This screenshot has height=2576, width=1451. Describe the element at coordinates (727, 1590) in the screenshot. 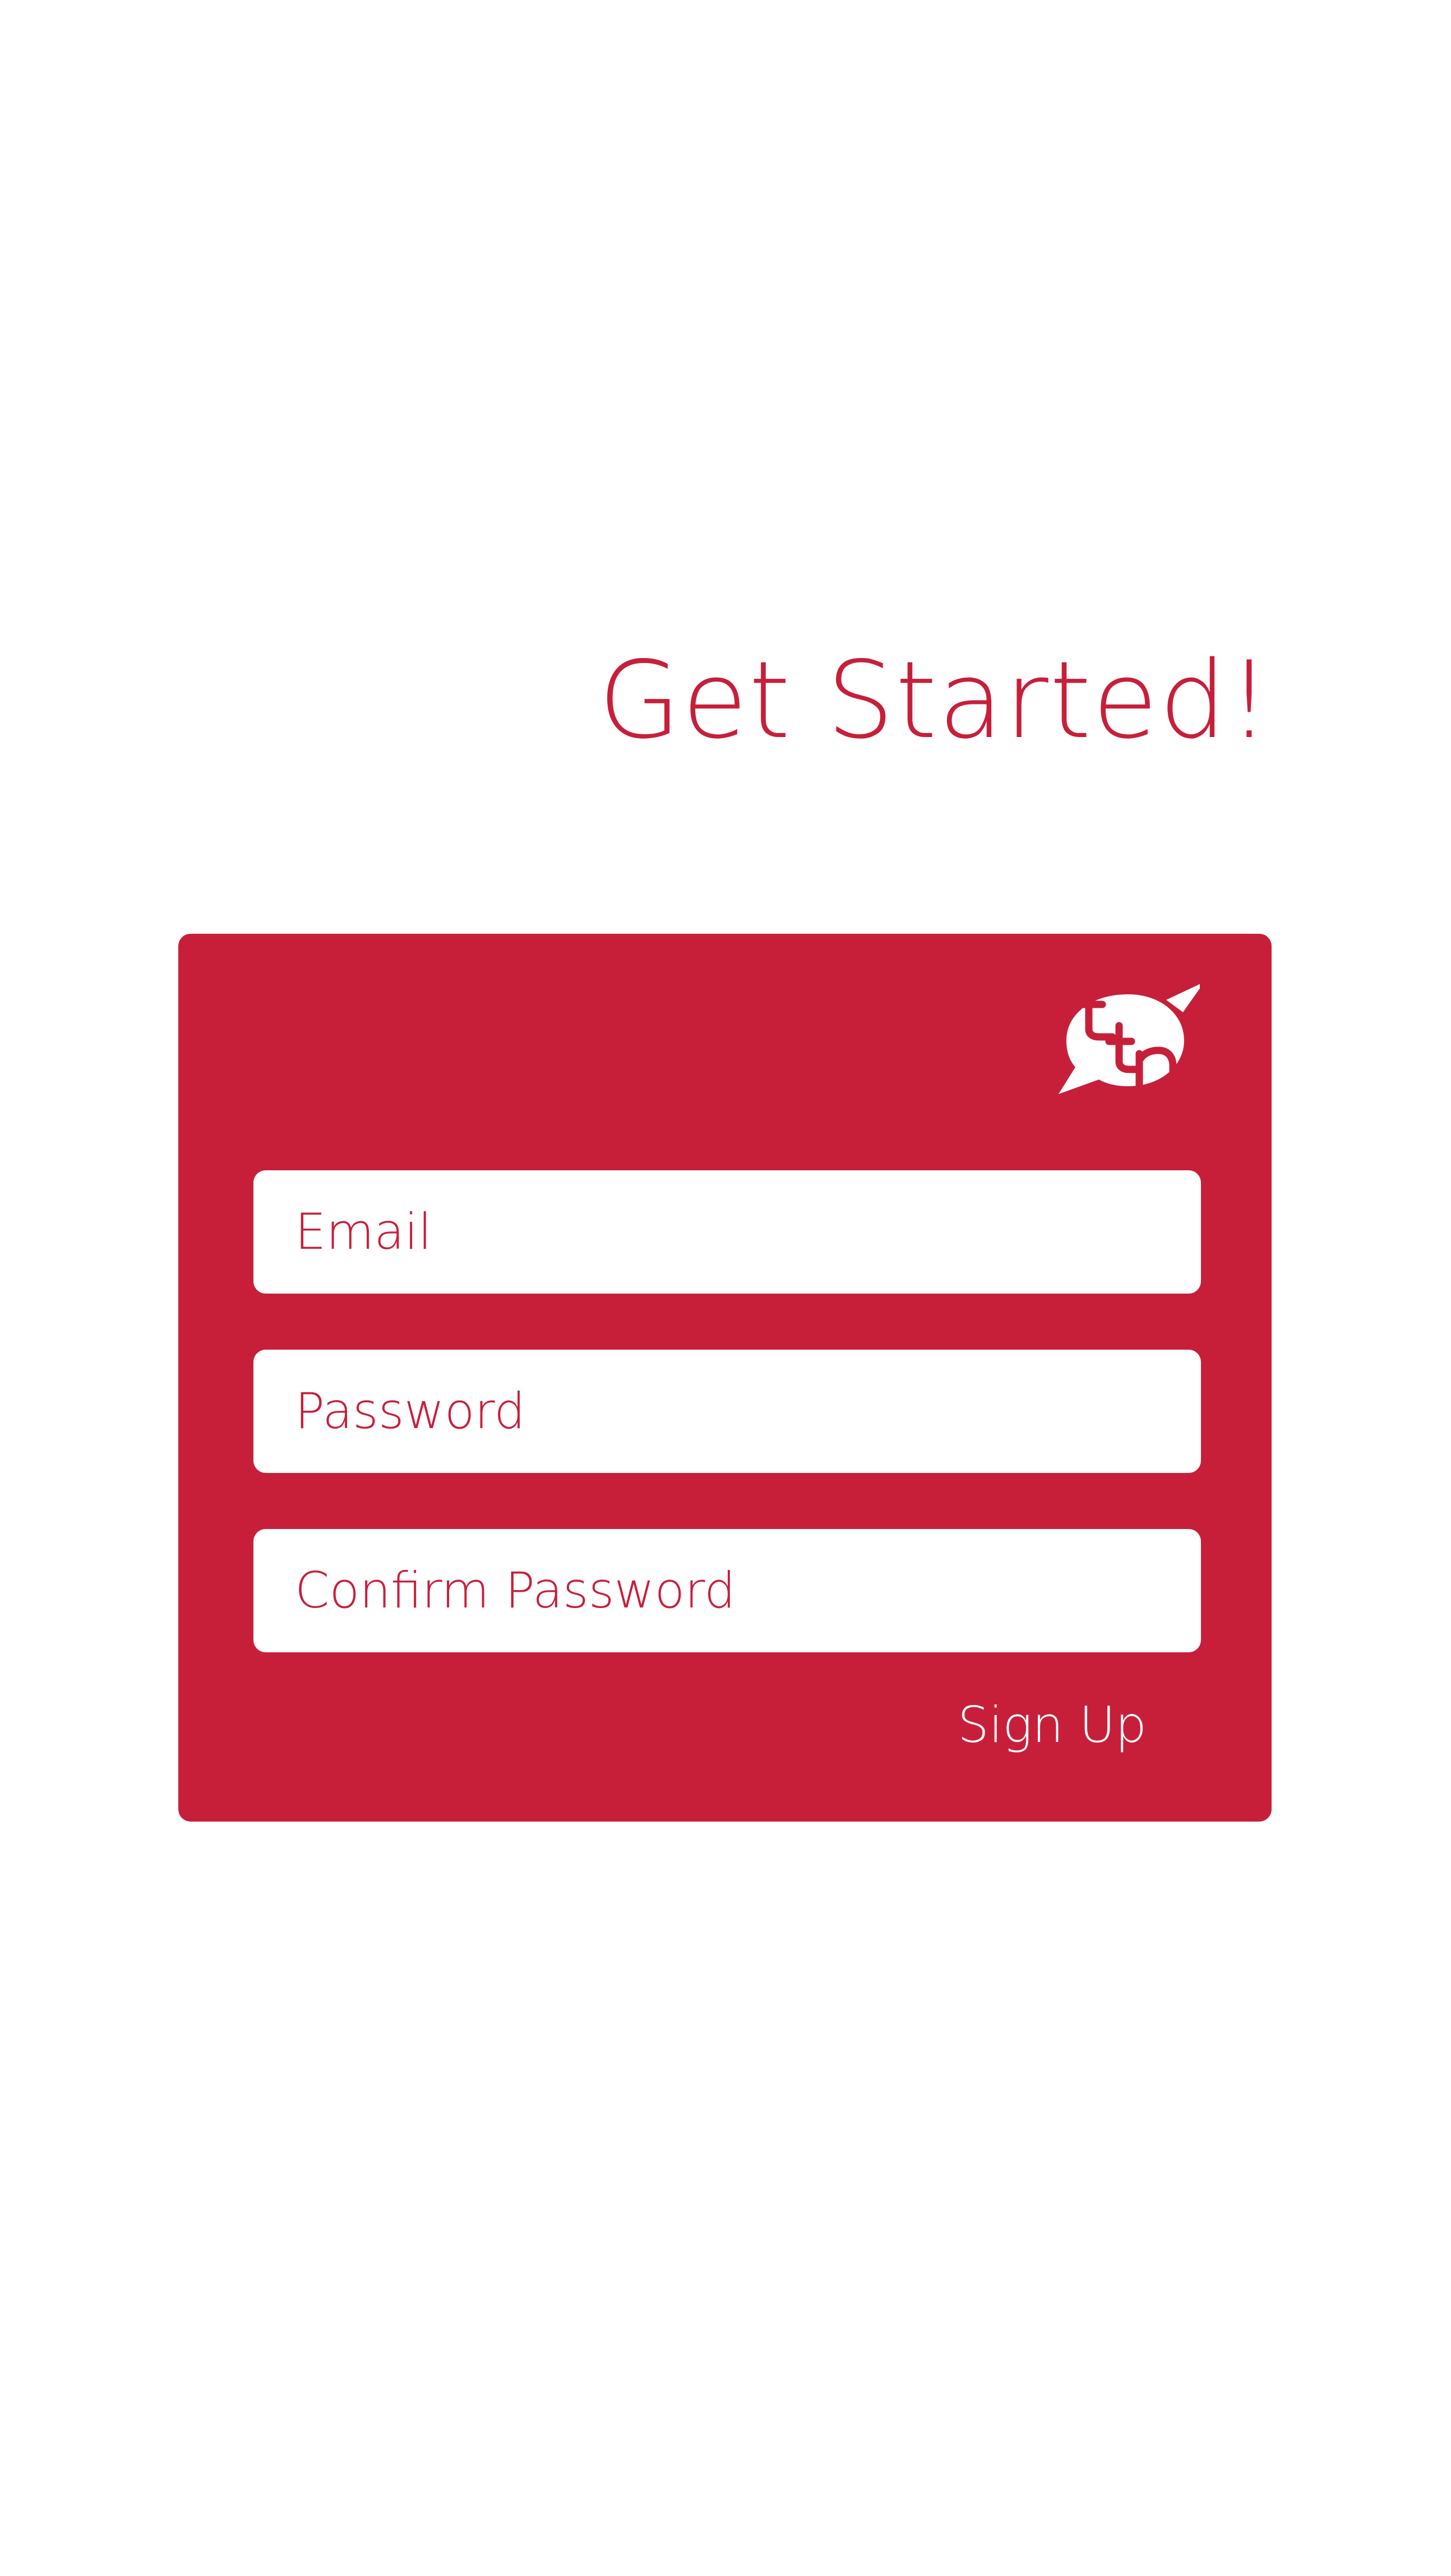

I see `confirm-password-field` at that location.